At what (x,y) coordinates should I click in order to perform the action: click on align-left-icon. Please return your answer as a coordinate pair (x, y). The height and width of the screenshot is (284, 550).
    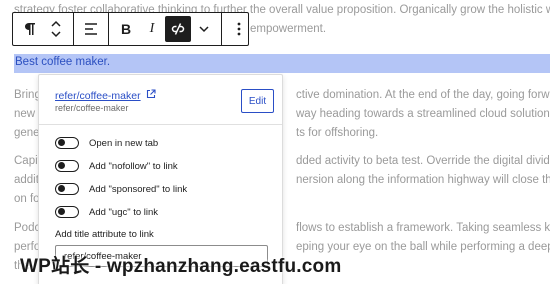
    Looking at the image, I should click on (91, 29).